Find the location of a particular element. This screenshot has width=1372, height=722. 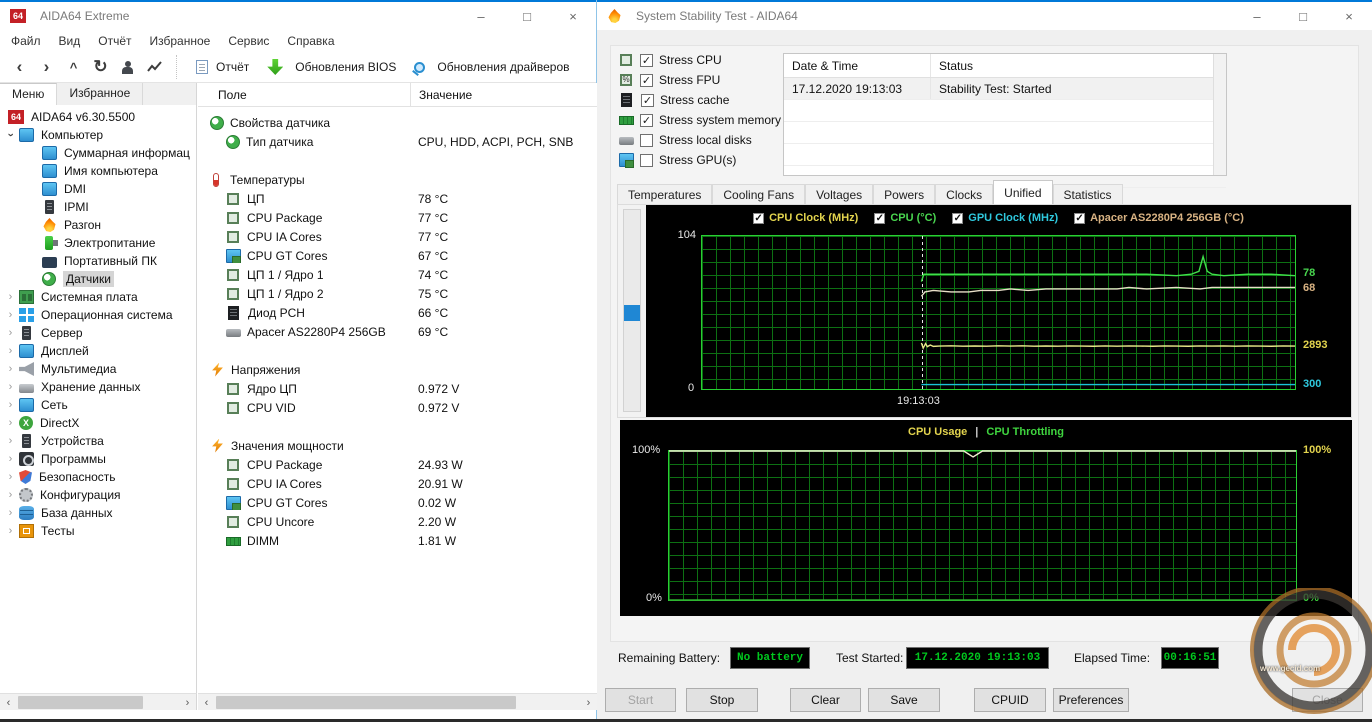

tree-item: › Тесты is located at coordinates (98, 531).